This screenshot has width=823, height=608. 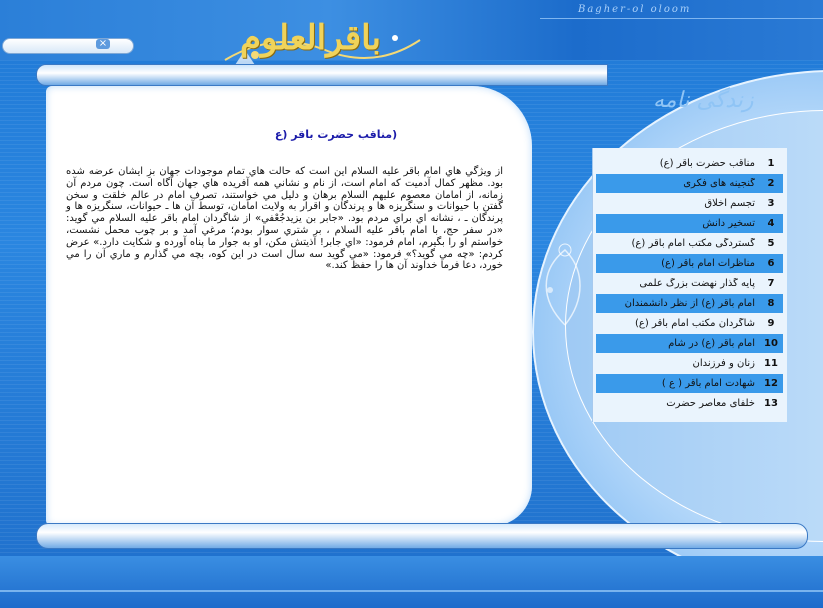 What do you see at coordinates (563, 284) in the screenshot?
I see `floral-ornament` at bounding box center [563, 284].